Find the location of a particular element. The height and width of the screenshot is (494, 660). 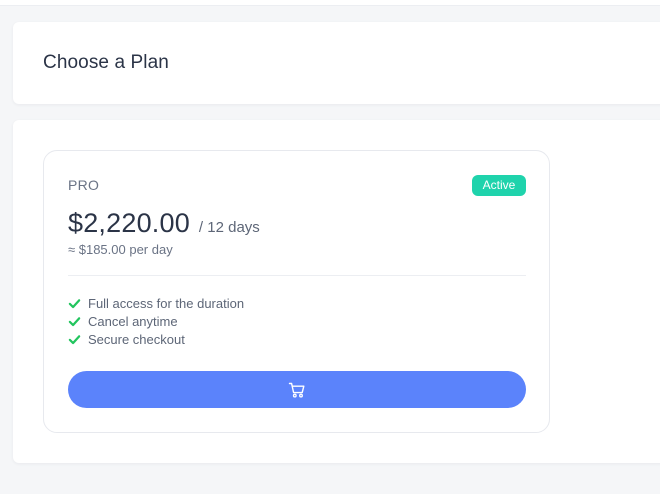

top-strip is located at coordinates (330, 3).